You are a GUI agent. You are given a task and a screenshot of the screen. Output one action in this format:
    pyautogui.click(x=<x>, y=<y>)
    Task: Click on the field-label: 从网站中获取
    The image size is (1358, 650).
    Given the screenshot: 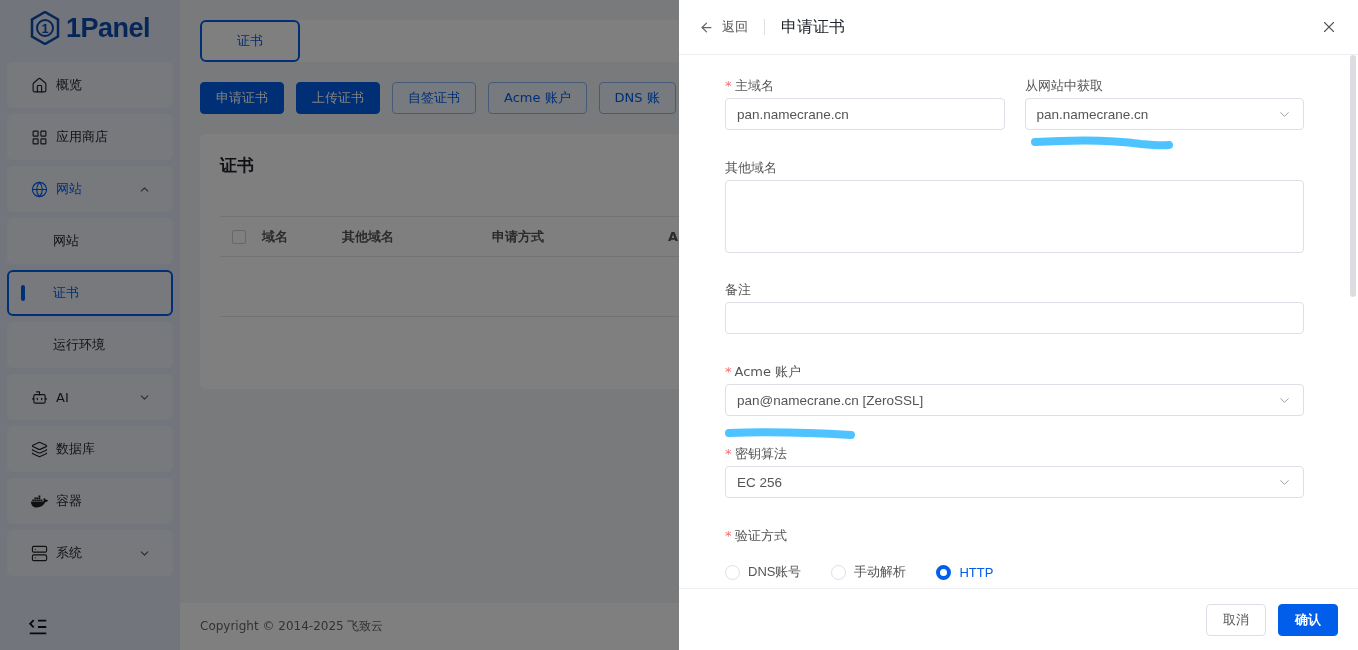 What is the action you would take?
    pyautogui.click(x=1064, y=86)
    